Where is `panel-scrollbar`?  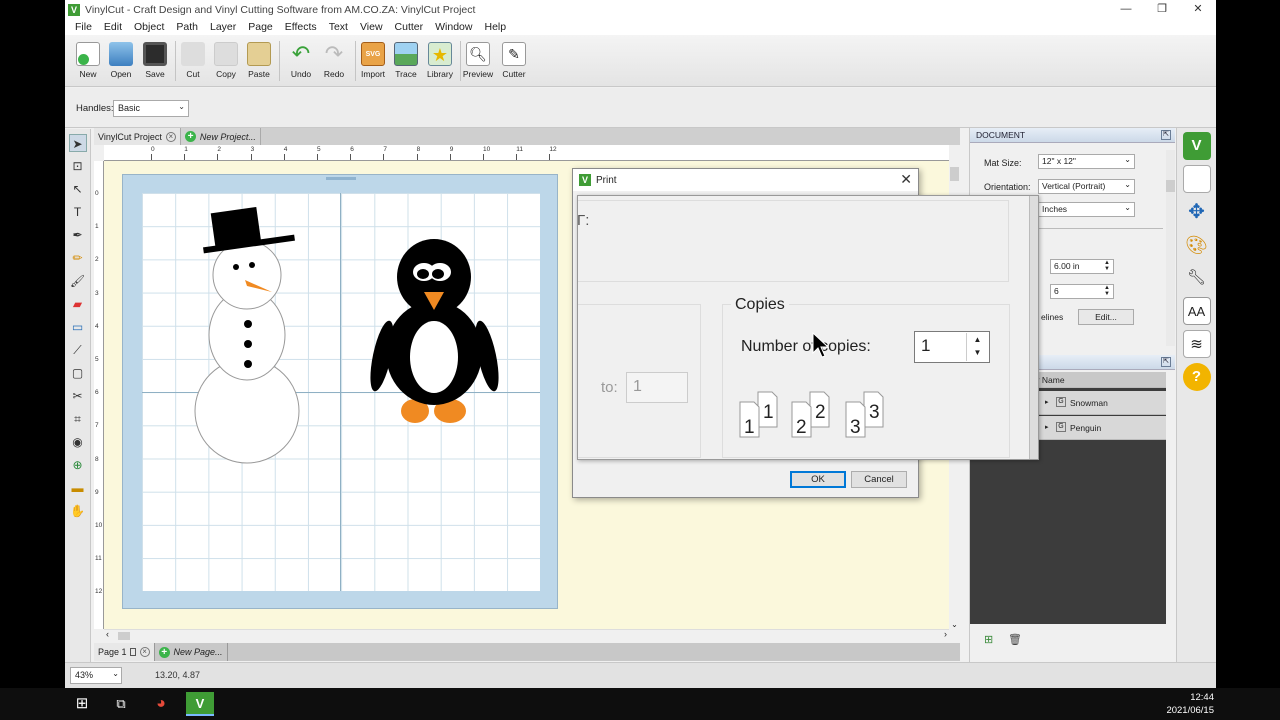
panel-scrollbar is located at coordinates (1170, 248).